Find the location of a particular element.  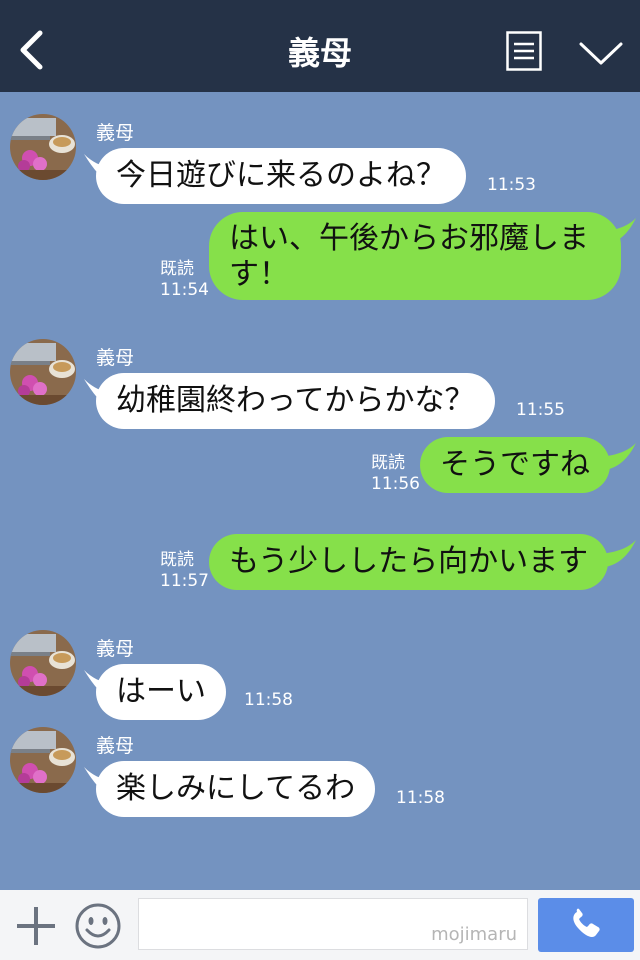

chat-header: 義母 is located at coordinates (320, 46).